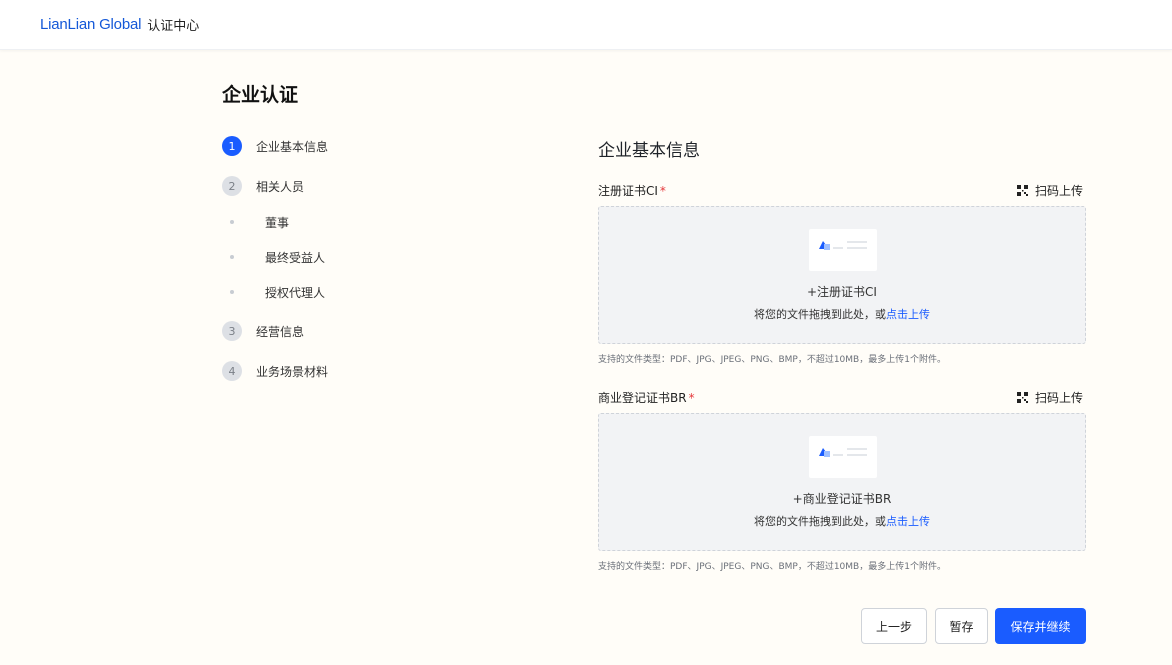  I want to click on substep-label: 最终受益人, so click(295, 257).